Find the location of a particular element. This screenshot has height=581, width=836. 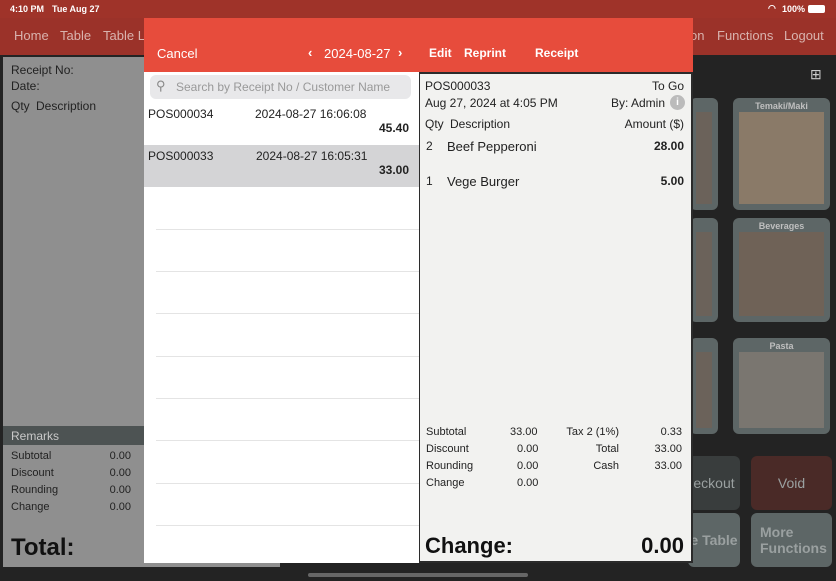

search-input: Search by Receipt No / Customer Name is located at coordinates (280, 87).